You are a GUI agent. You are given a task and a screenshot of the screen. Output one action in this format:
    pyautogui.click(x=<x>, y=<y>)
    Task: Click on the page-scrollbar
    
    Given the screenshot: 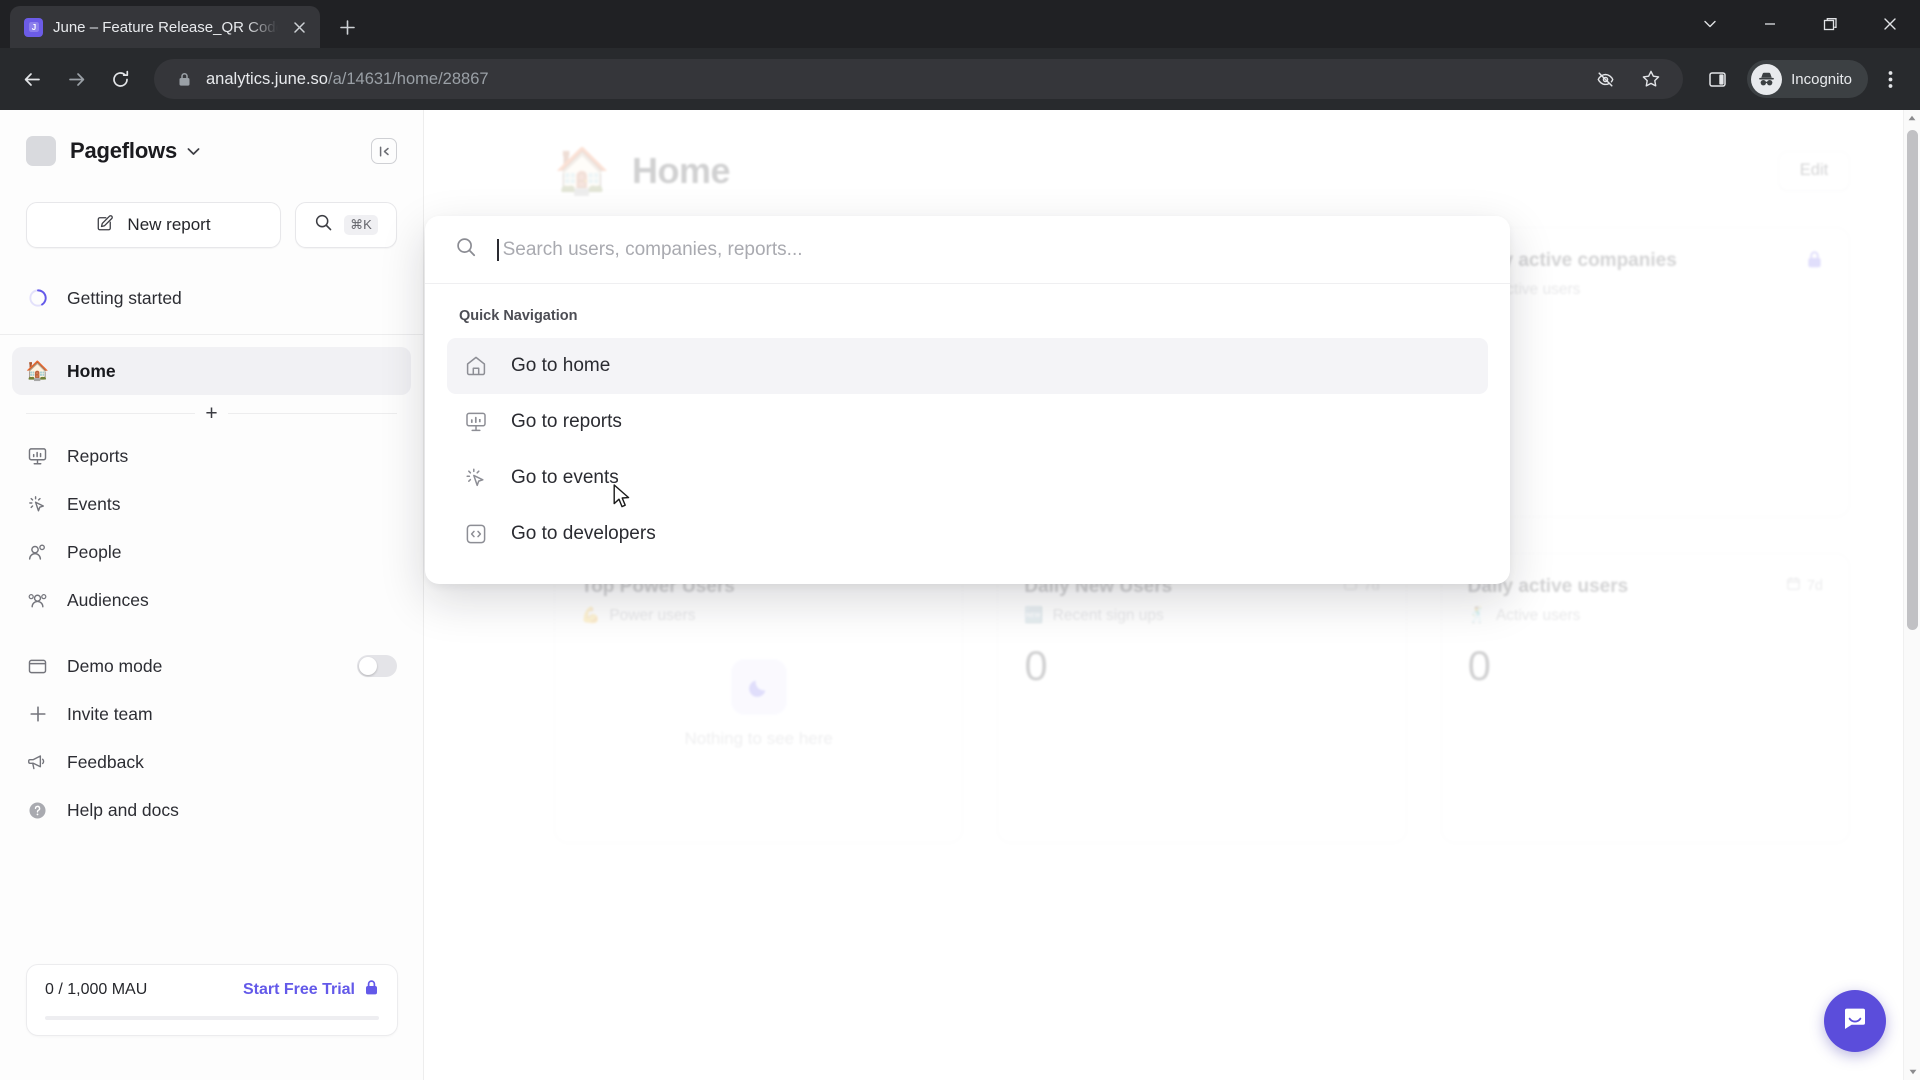 What is the action you would take?
    pyautogui.click(x=1911, y=595)
    